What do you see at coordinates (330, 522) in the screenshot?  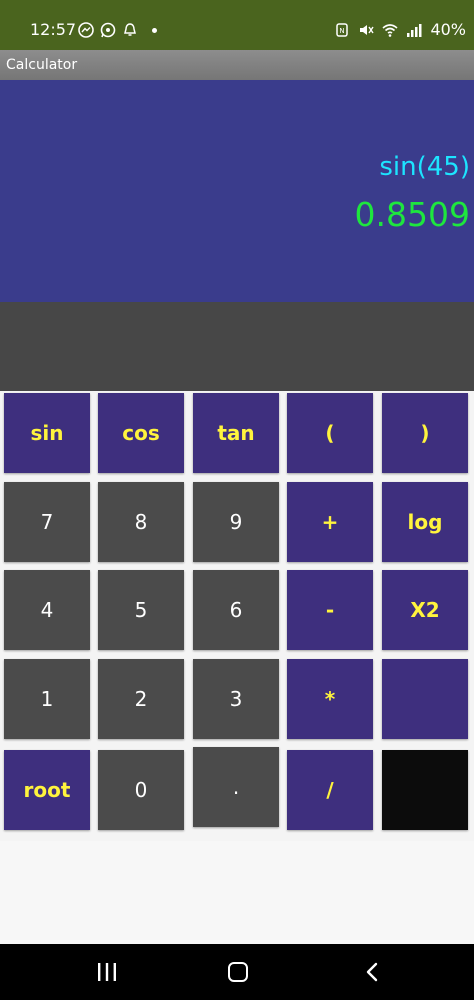 I see `plus-button: +` at bounding box center [330, 522].